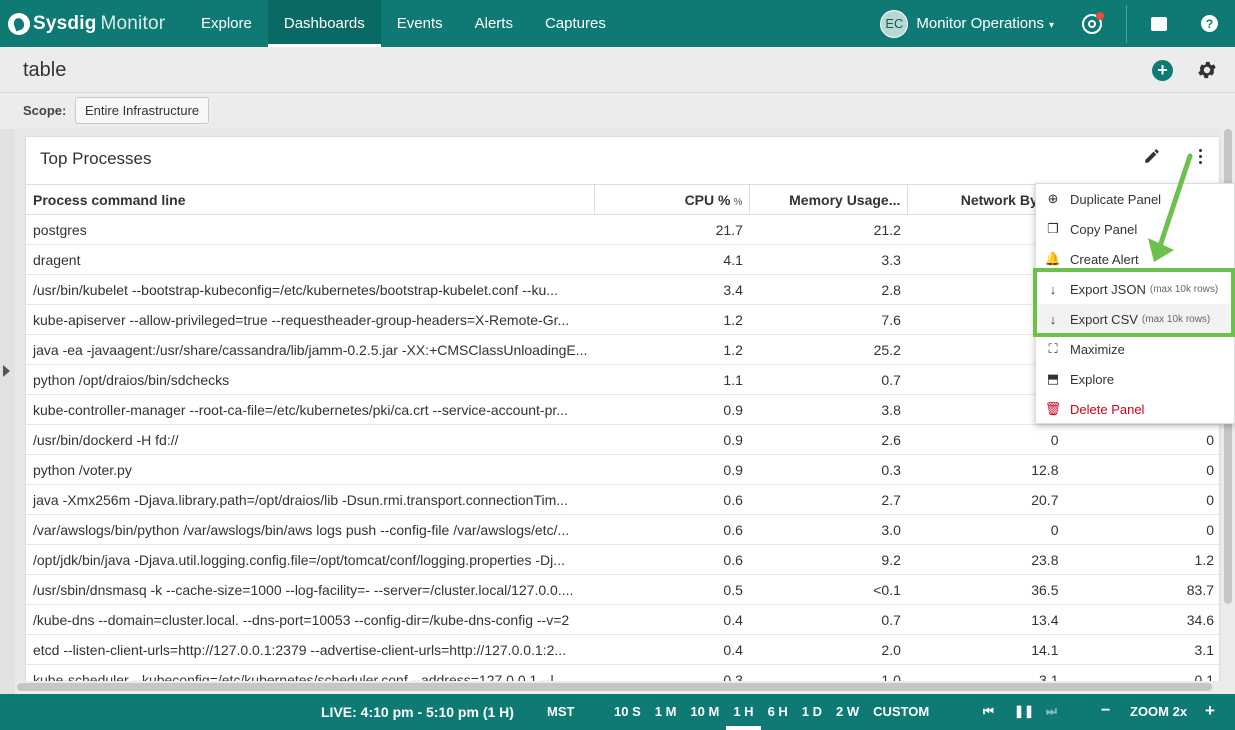 Image resolution: width=1235 pixels, height=730 pixels. Describe the element at coordinates (1209, 23) in the screenshot. I see `help-icon: ?` at that location.